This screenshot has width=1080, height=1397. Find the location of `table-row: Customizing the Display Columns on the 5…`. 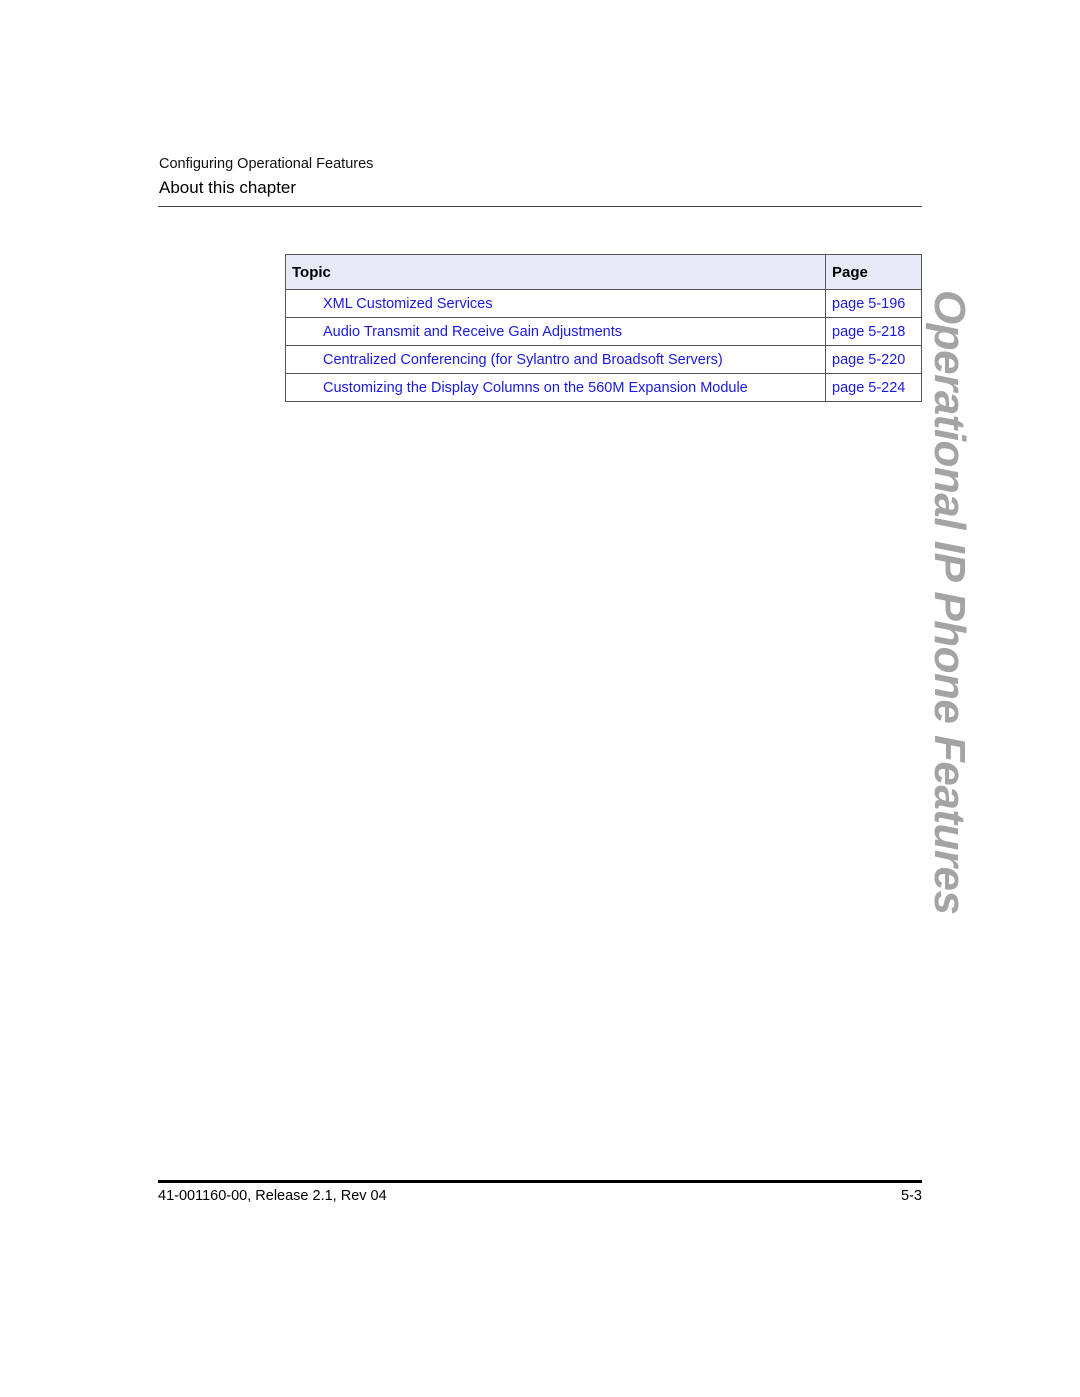

table-row: Customizing the Display Columns on the 5… is located at coordinates (603, 387).